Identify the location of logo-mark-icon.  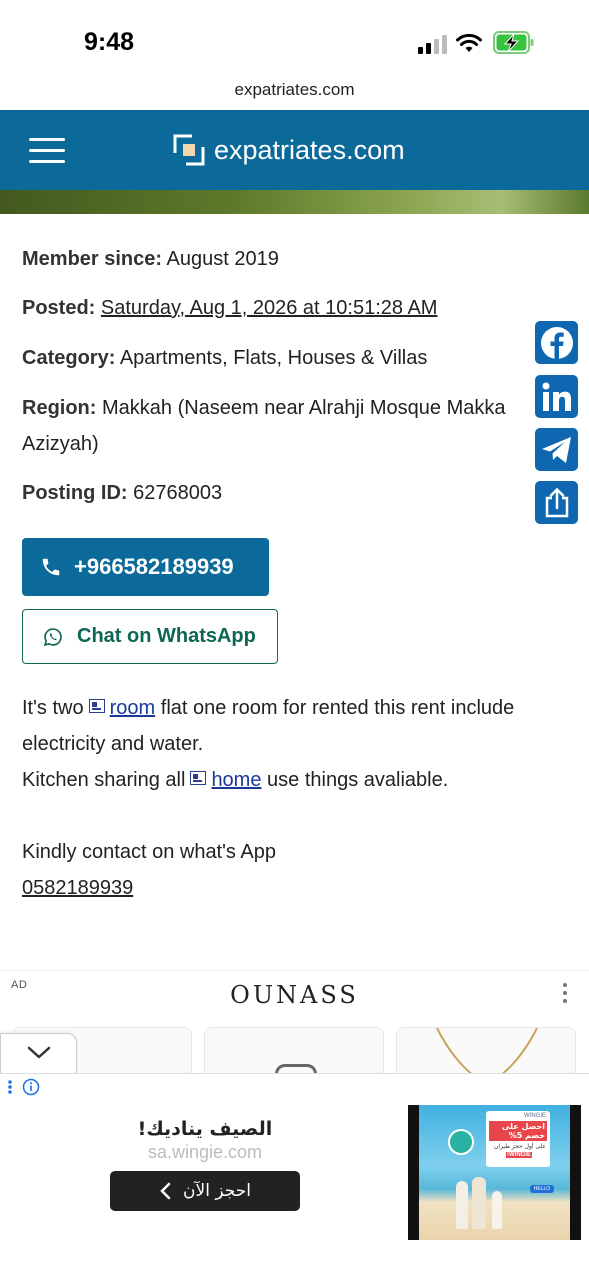
(189, 150).